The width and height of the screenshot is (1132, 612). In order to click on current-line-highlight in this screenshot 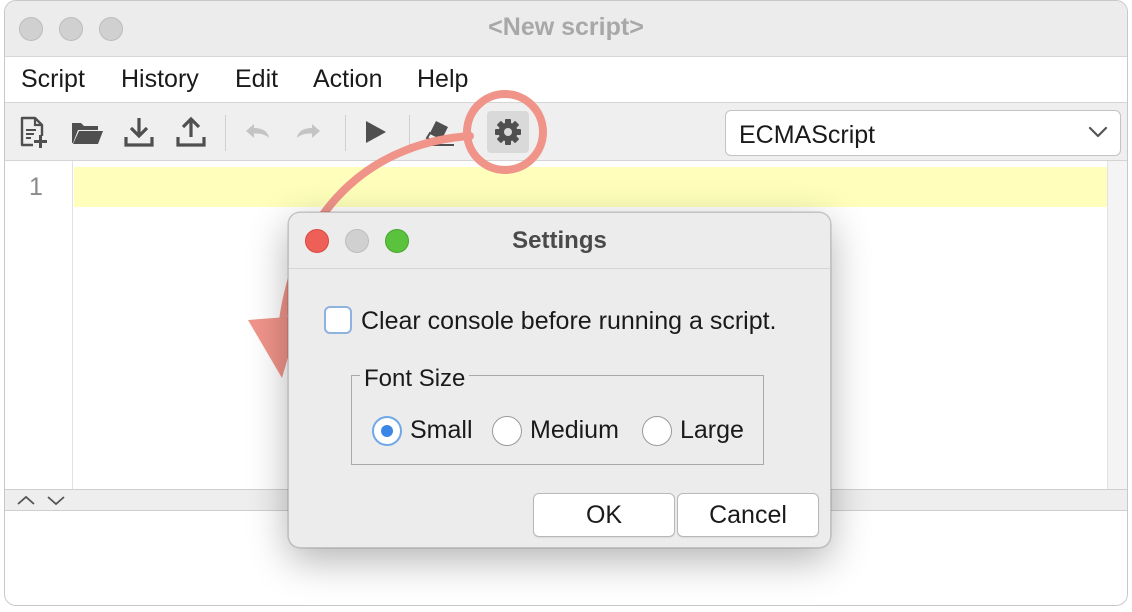, I will do `click(591, 187)`.